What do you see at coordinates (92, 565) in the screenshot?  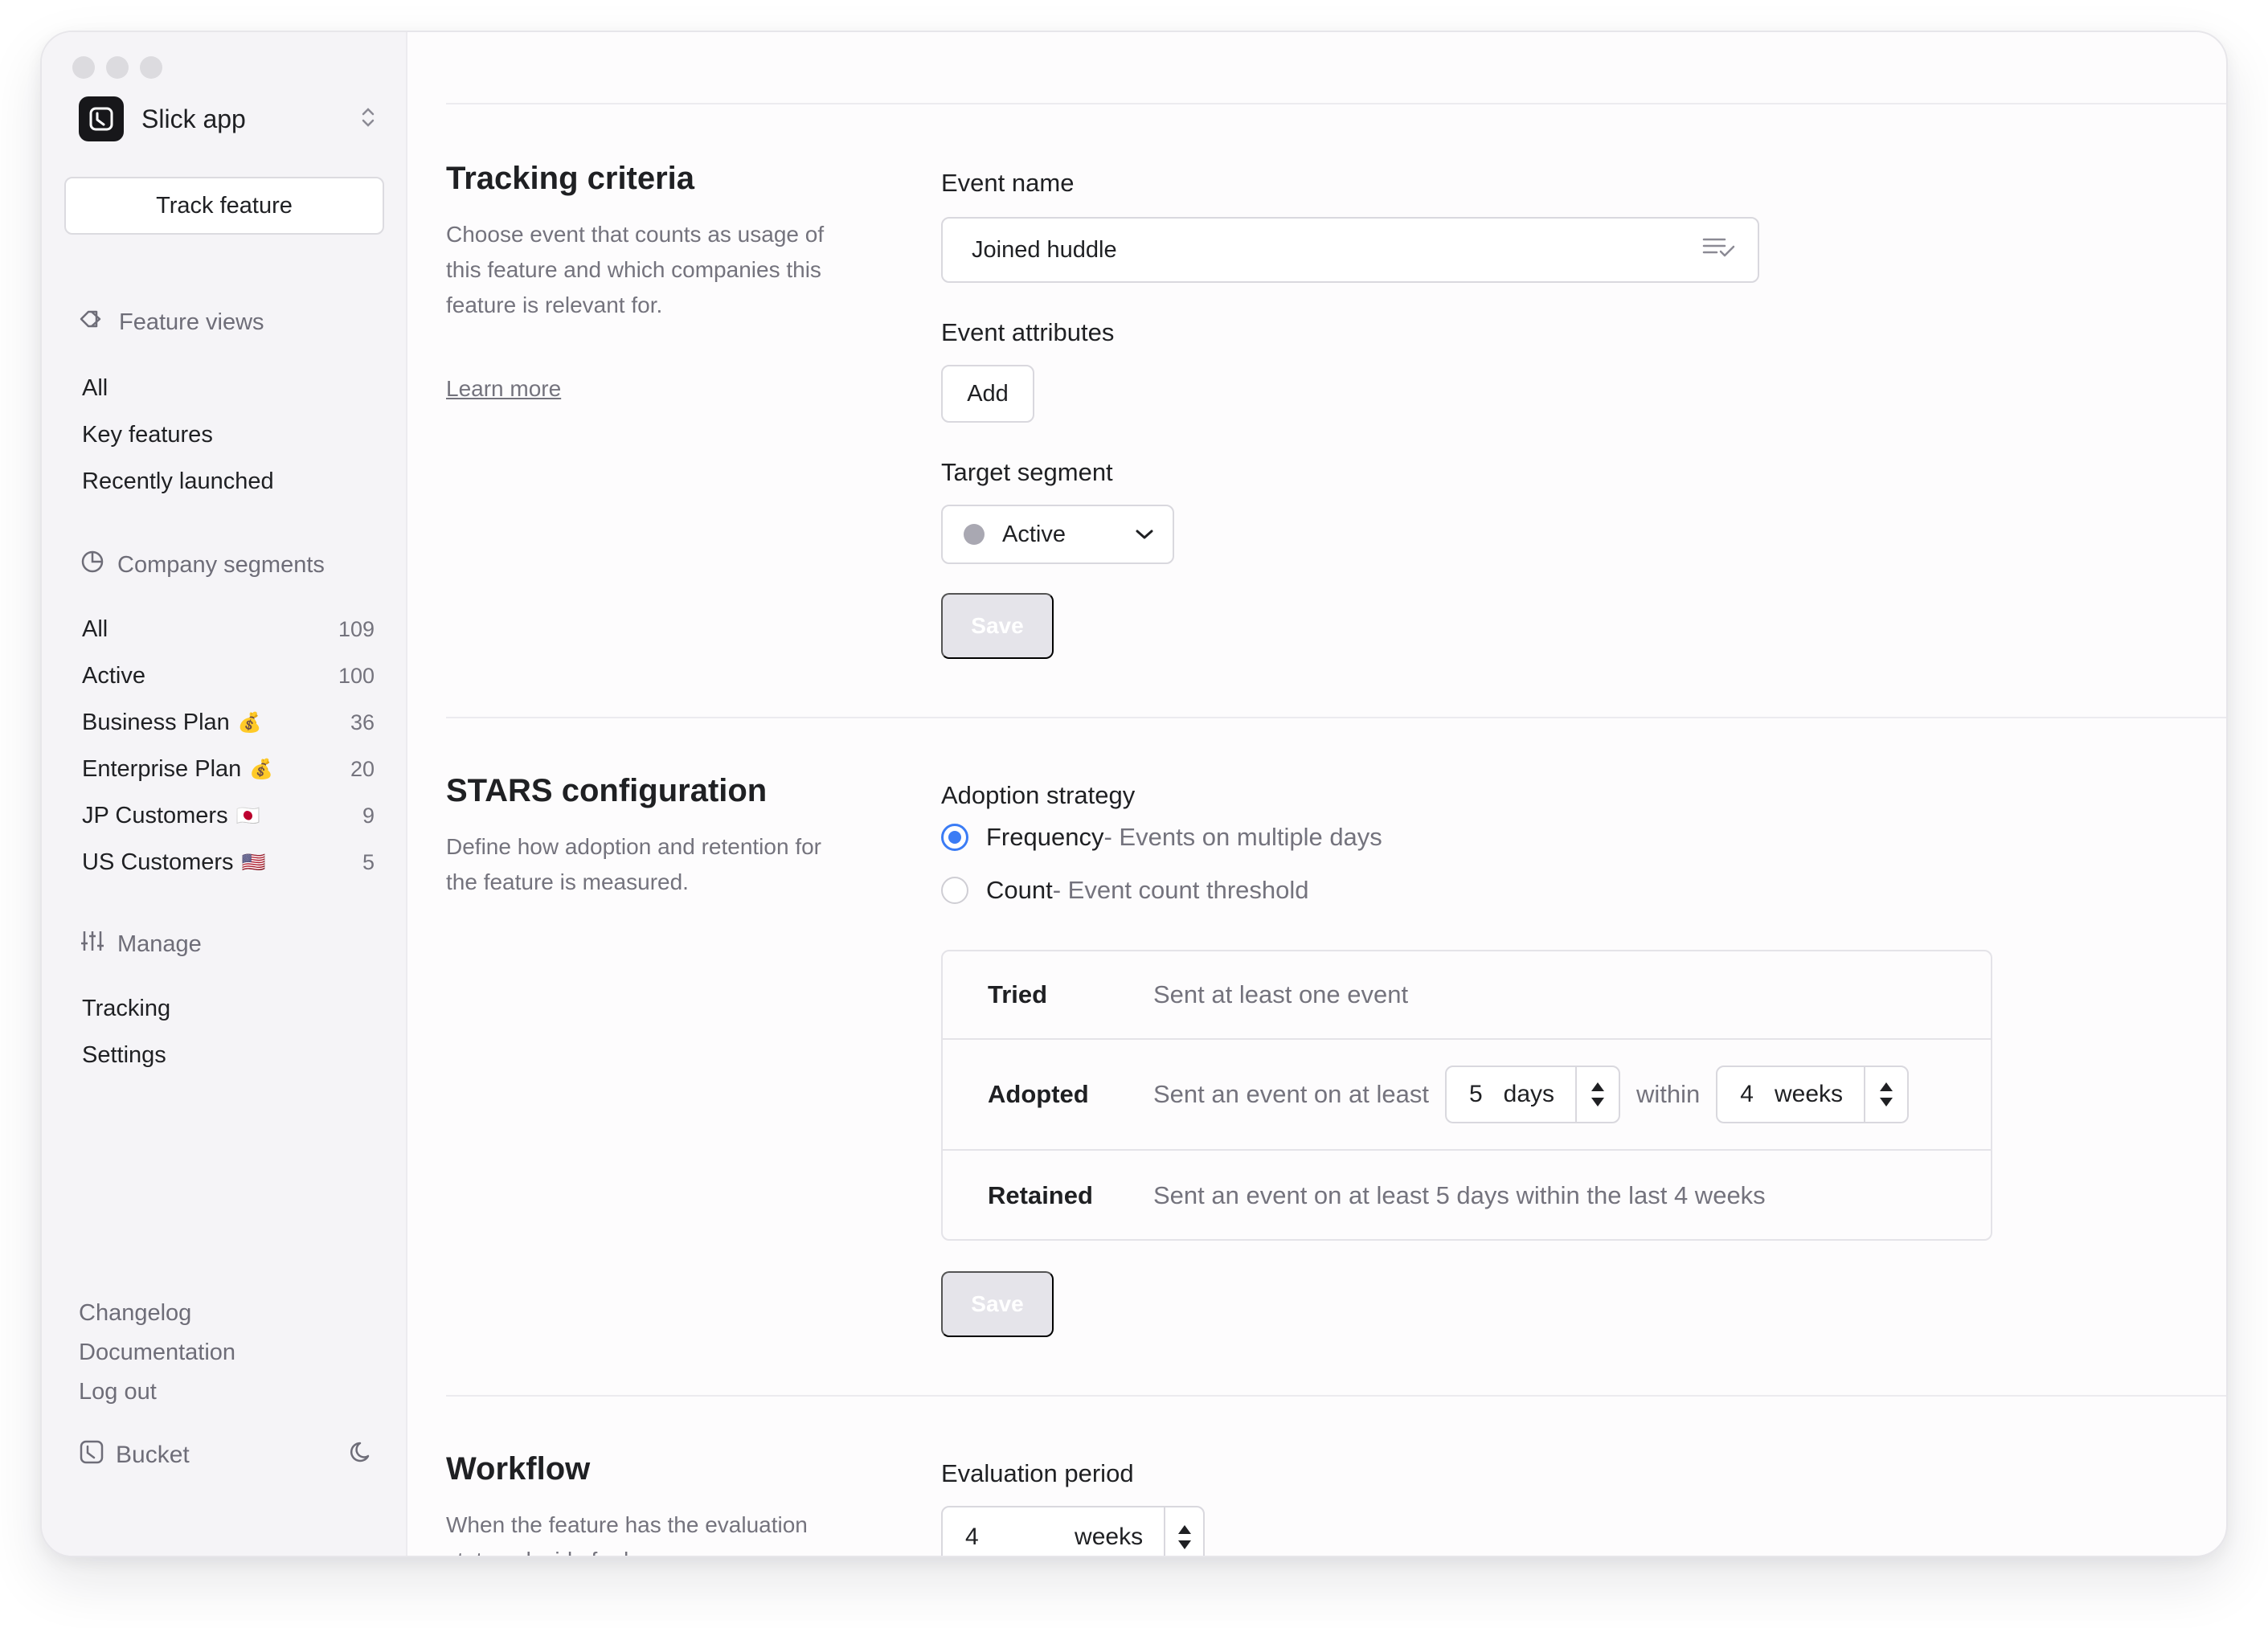 I see `pie-chart-icon` at bounding box center [92, 565].